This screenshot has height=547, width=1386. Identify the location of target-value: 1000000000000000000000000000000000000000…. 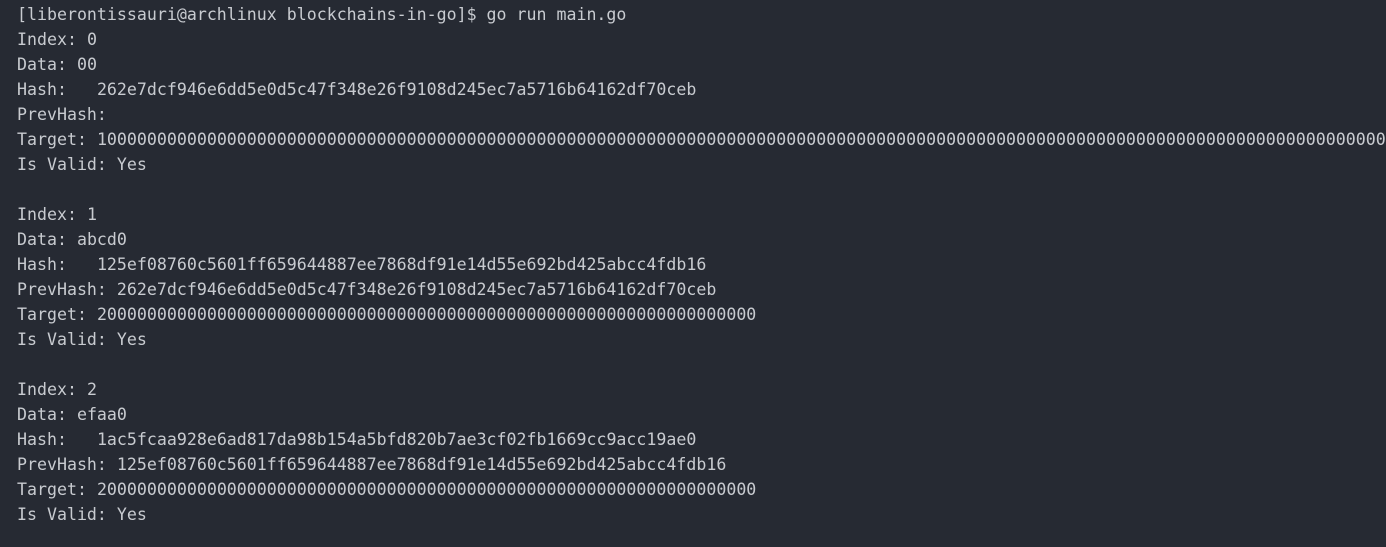
(741, 139).